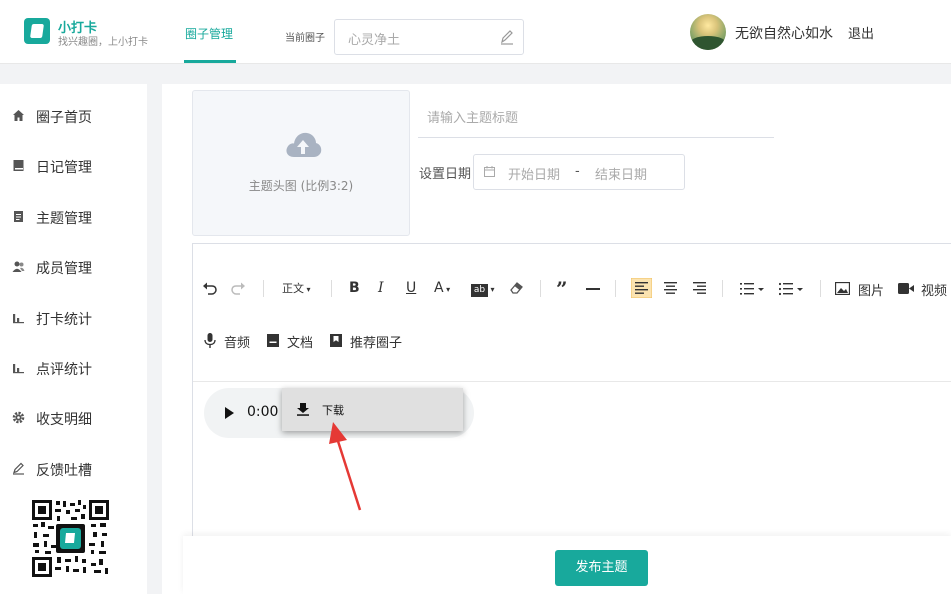 The height and width of the screenshot is (594, 951). What do you see at coordinates (445, 174) in the screenshot?
I see `date-label: 设置日期` at bounding box center [445, 174].